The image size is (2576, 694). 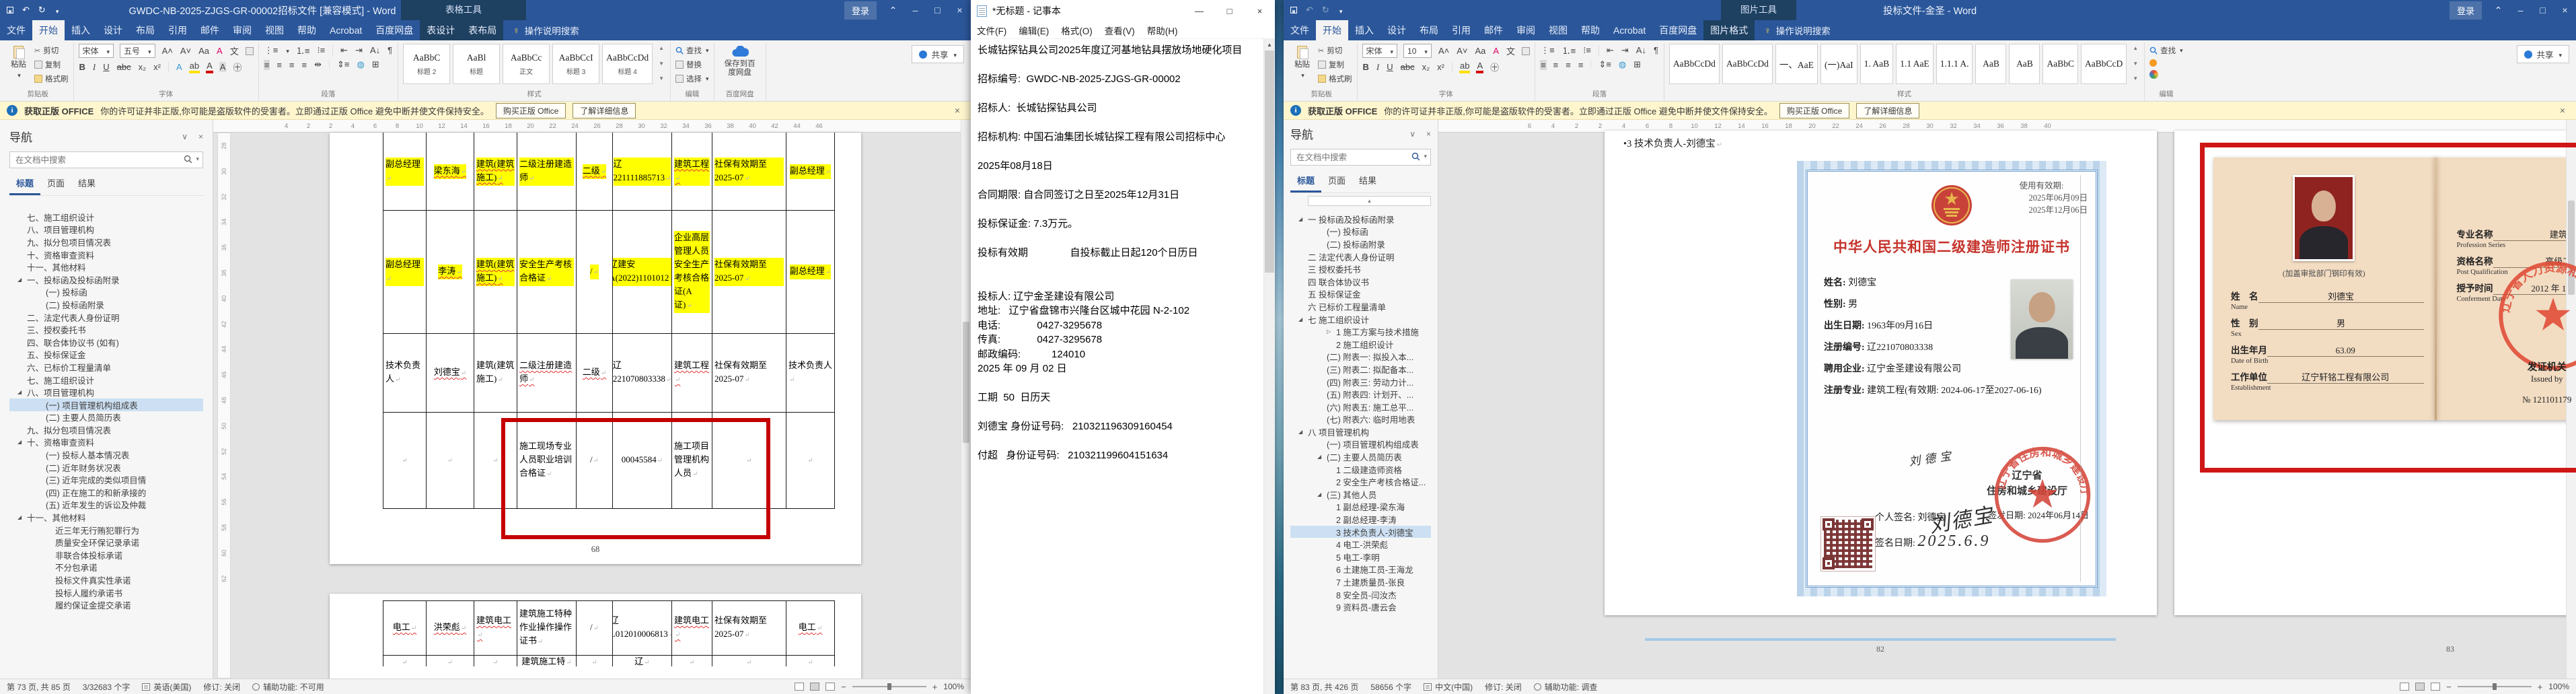 I want to click on table-cell: 副总经理, so click(x=405, y=272).